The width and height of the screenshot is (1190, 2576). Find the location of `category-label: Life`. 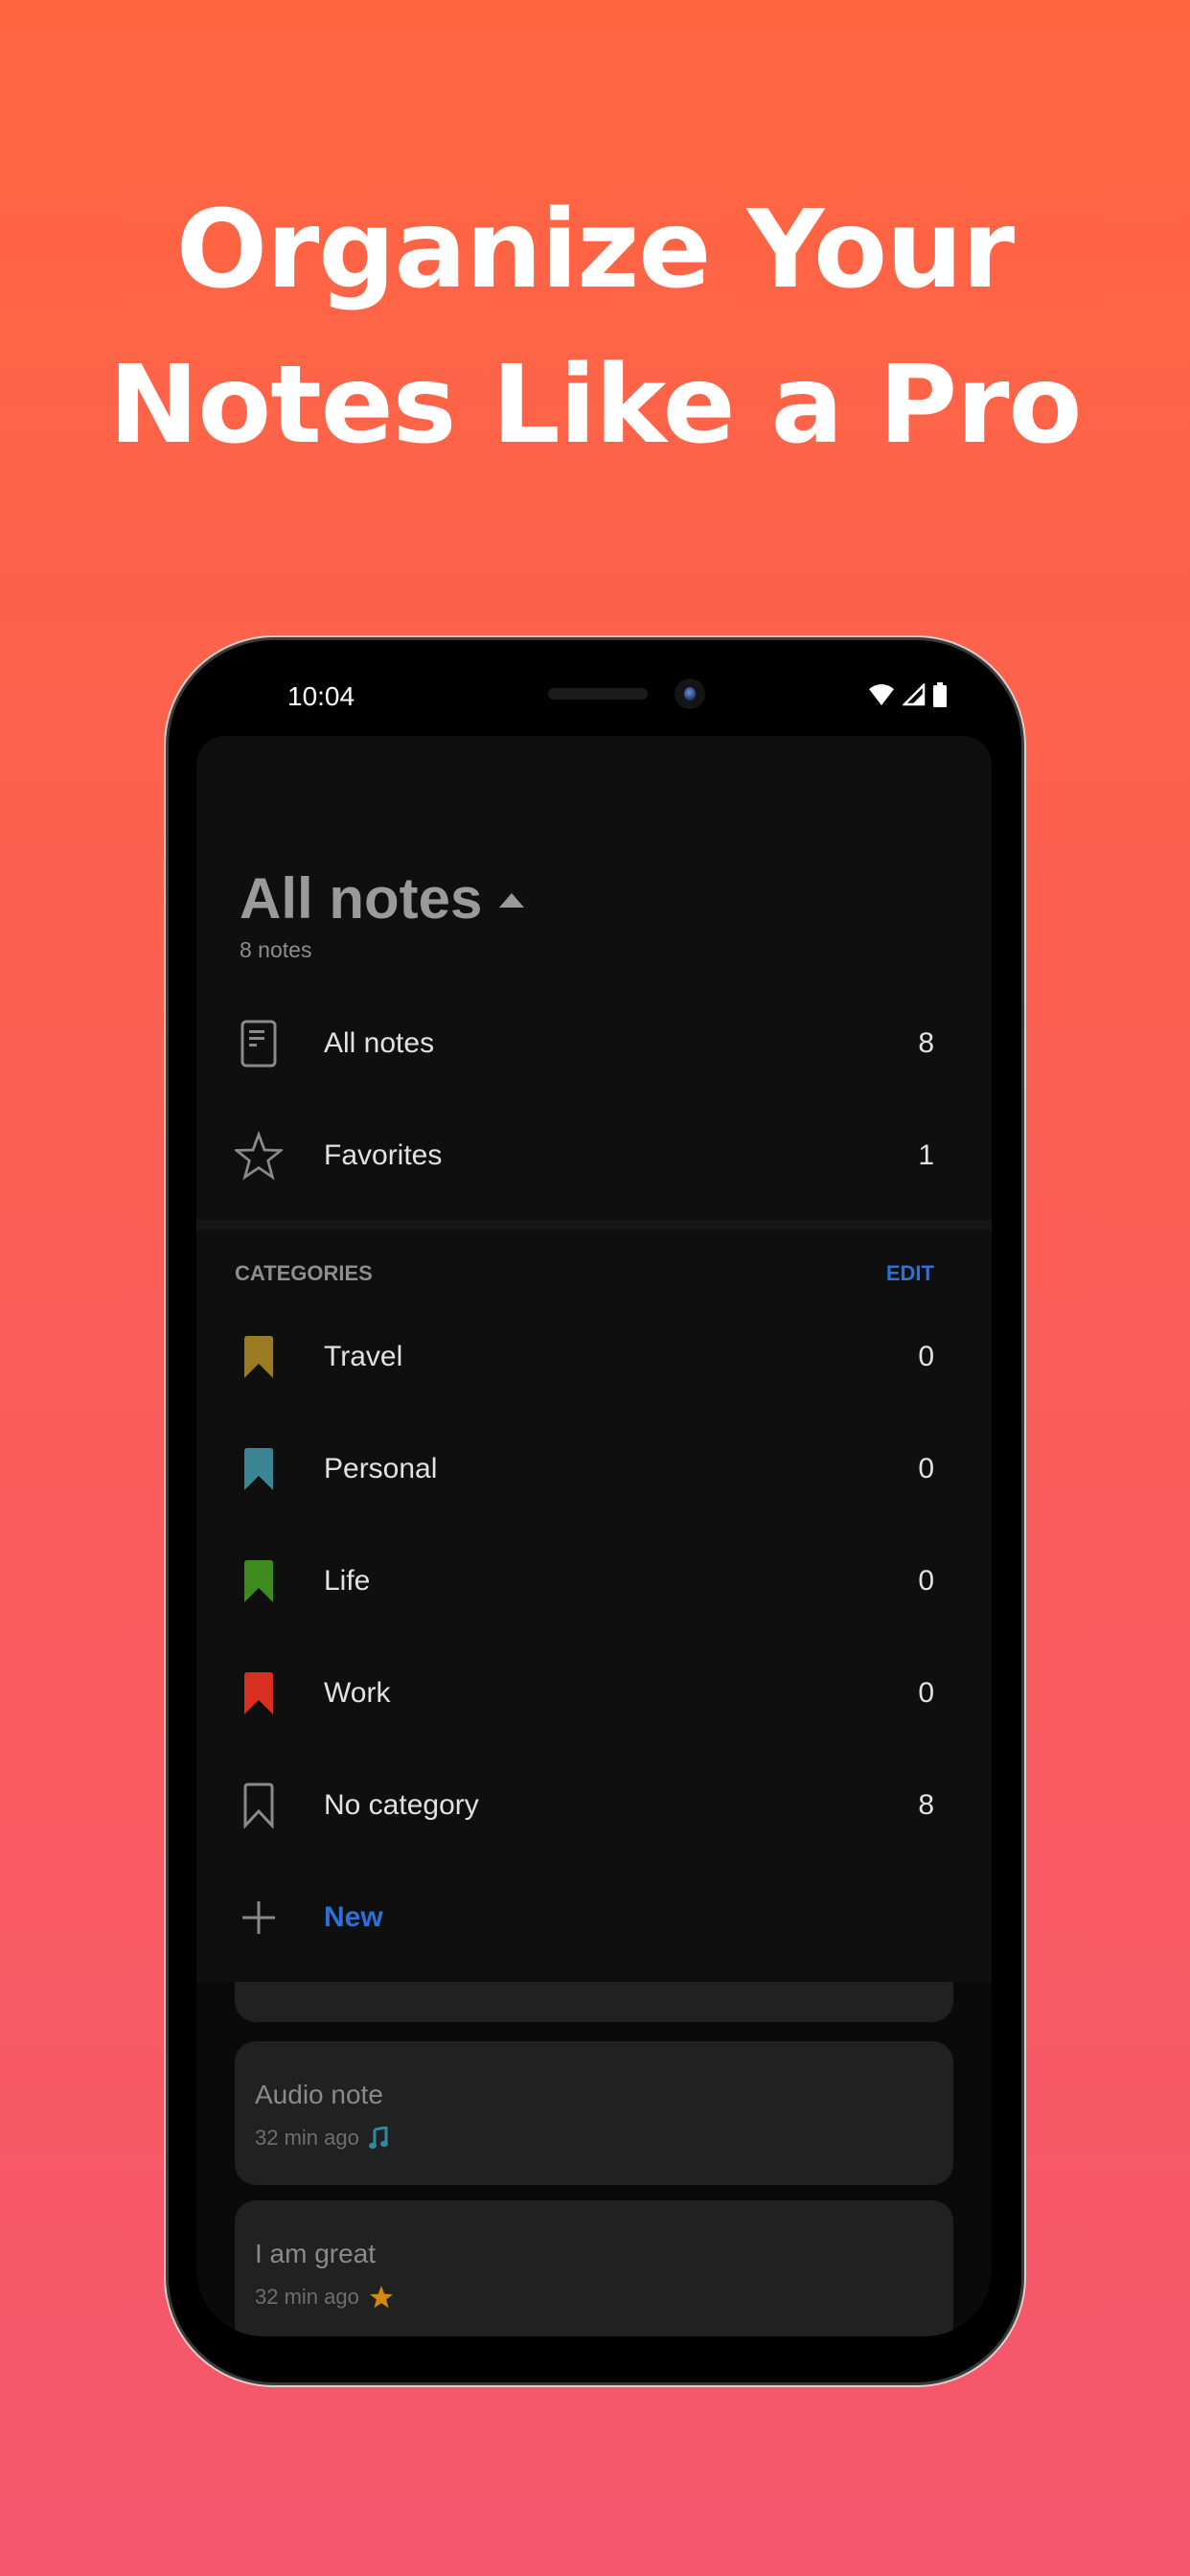

category-label: Life is located at coordinates (348, 1581).